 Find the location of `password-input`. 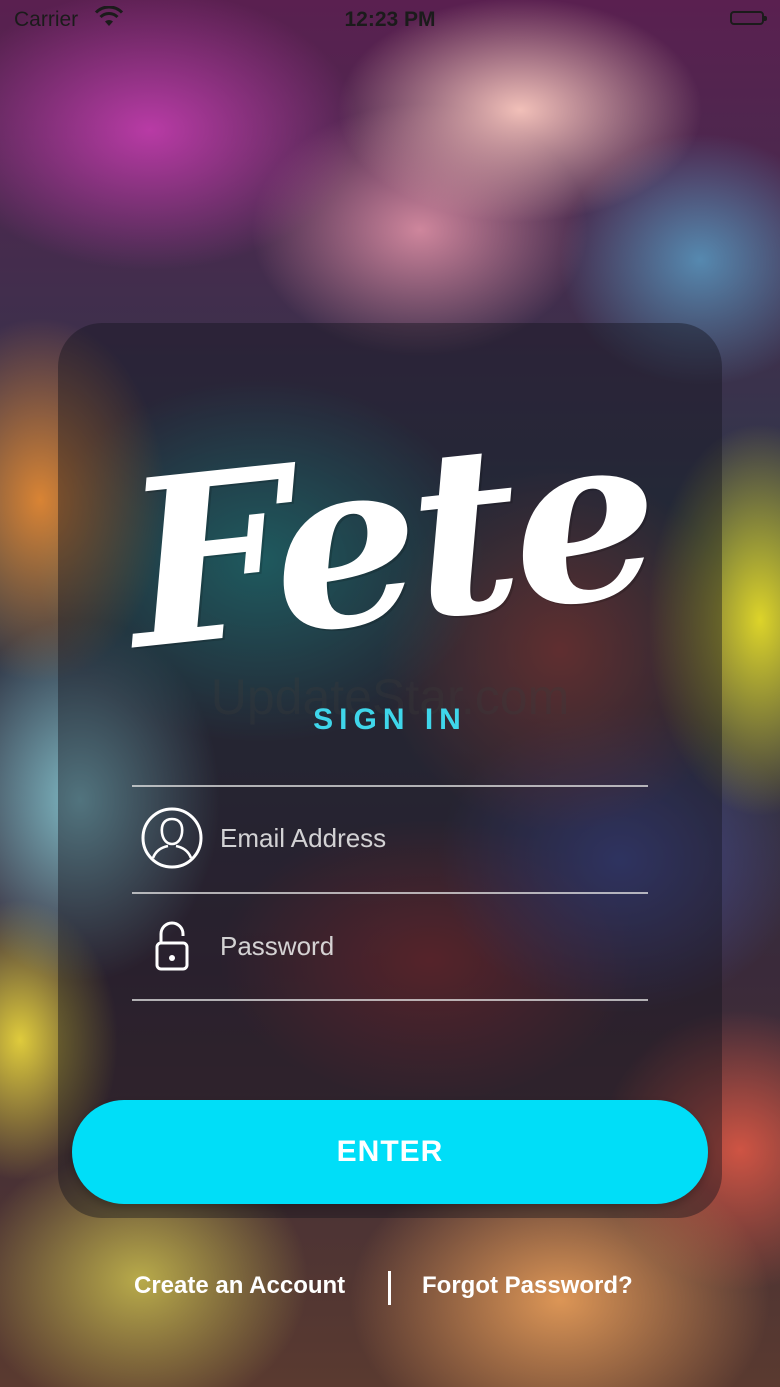

password-input is located at coordinates (430, 946).